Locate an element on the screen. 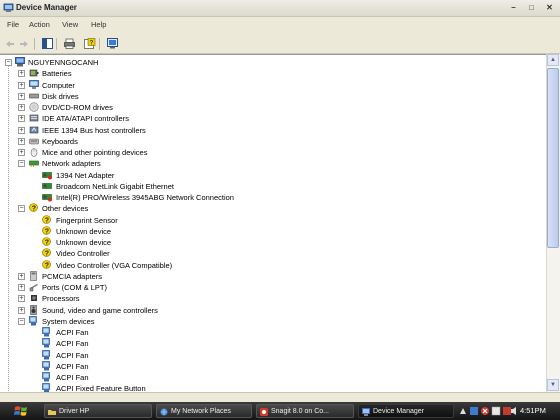  tree-category: + IEEE 1394 Bus host controllers is located at coordinates (270, 130).